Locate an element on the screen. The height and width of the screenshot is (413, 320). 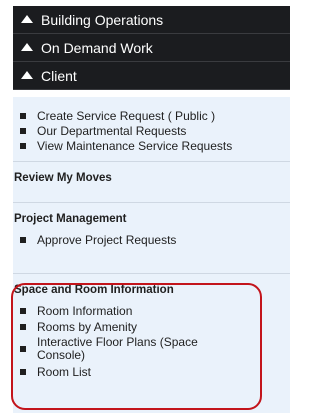
menu-client: Client is located at coordinates (151, 76).